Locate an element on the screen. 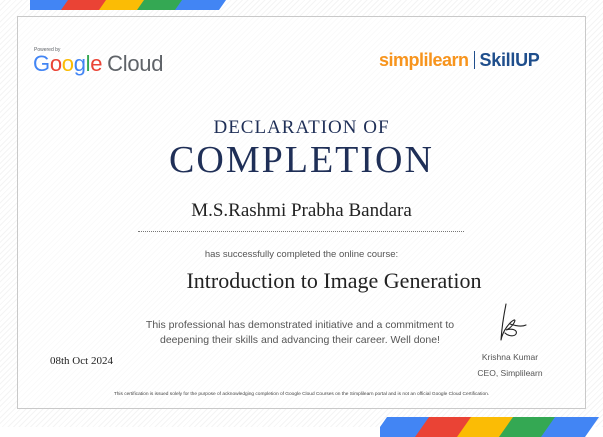  simplilearn-wordmark: simplilearn is located at coordinates (424, 60).